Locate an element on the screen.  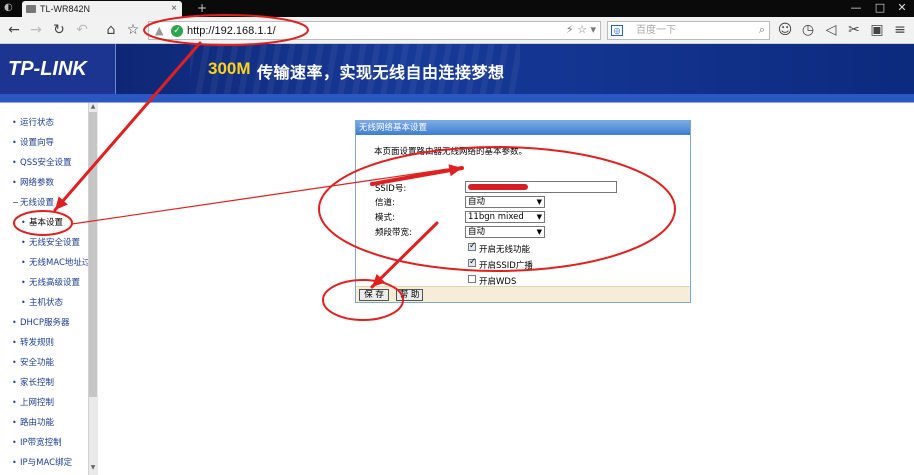
sidebar-item-label: 上网控制 is located at coordinates (37, 403).